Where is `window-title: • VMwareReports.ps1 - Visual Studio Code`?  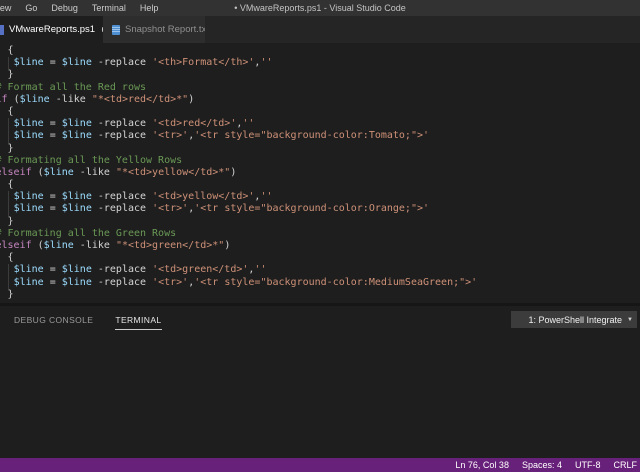
window-title: • VMwareReports.ps1 - Visual Studio Code is located at coordinates (320, 8).